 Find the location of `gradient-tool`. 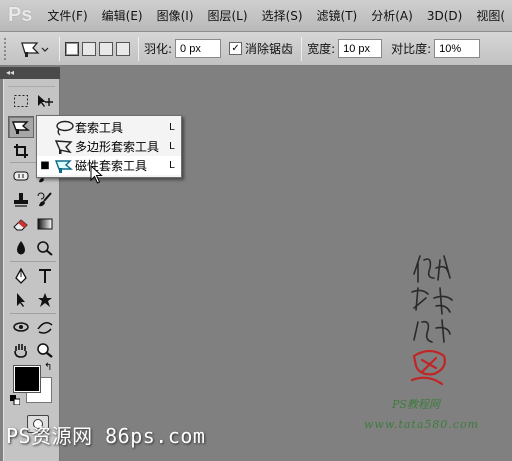

gradient-tool is located at coordinates (45, 224).